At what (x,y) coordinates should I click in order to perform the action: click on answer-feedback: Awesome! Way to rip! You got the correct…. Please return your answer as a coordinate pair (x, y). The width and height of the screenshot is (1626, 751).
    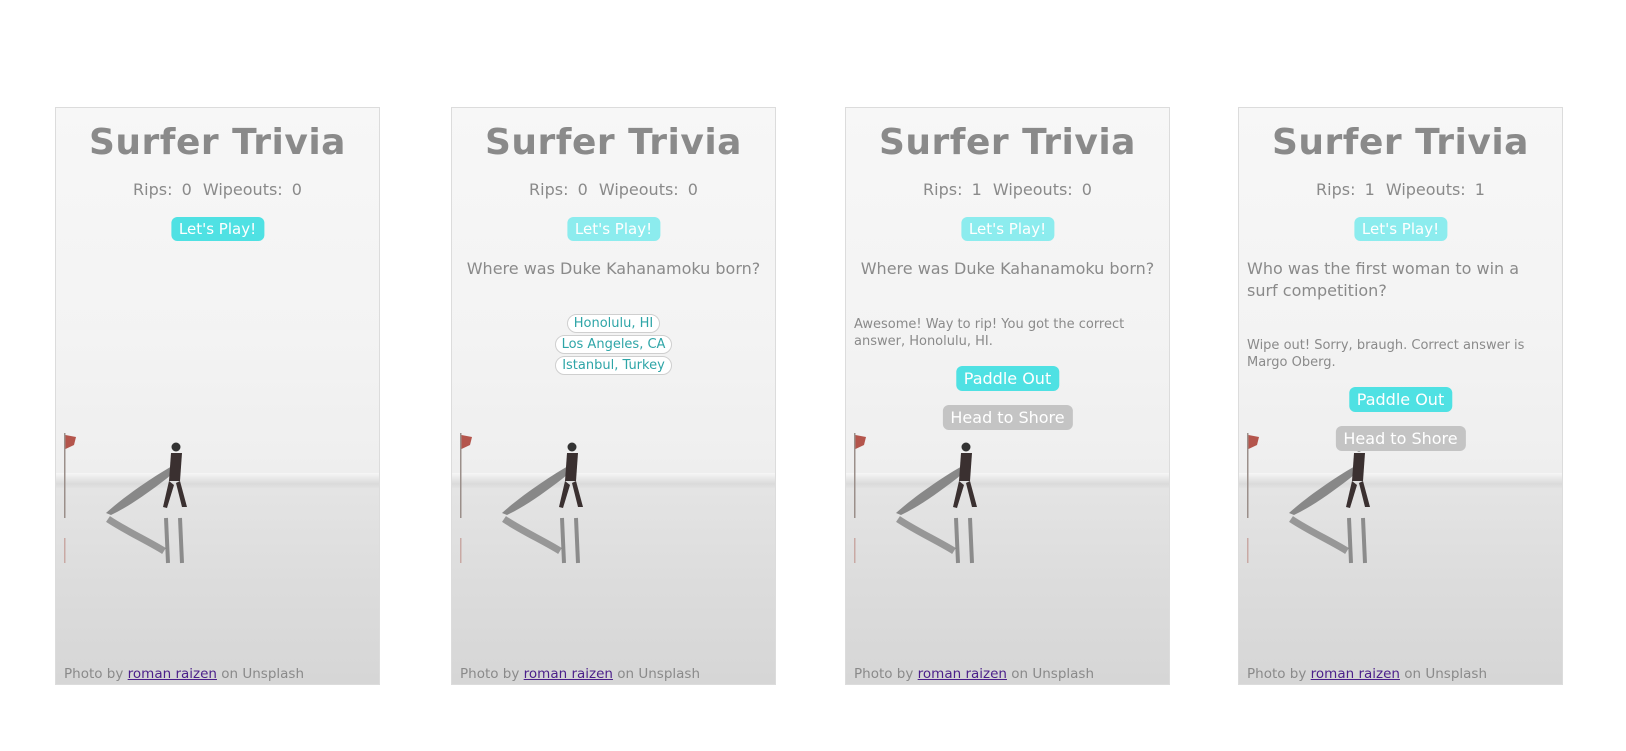
    Looking at the image, I should click on (989, 333).